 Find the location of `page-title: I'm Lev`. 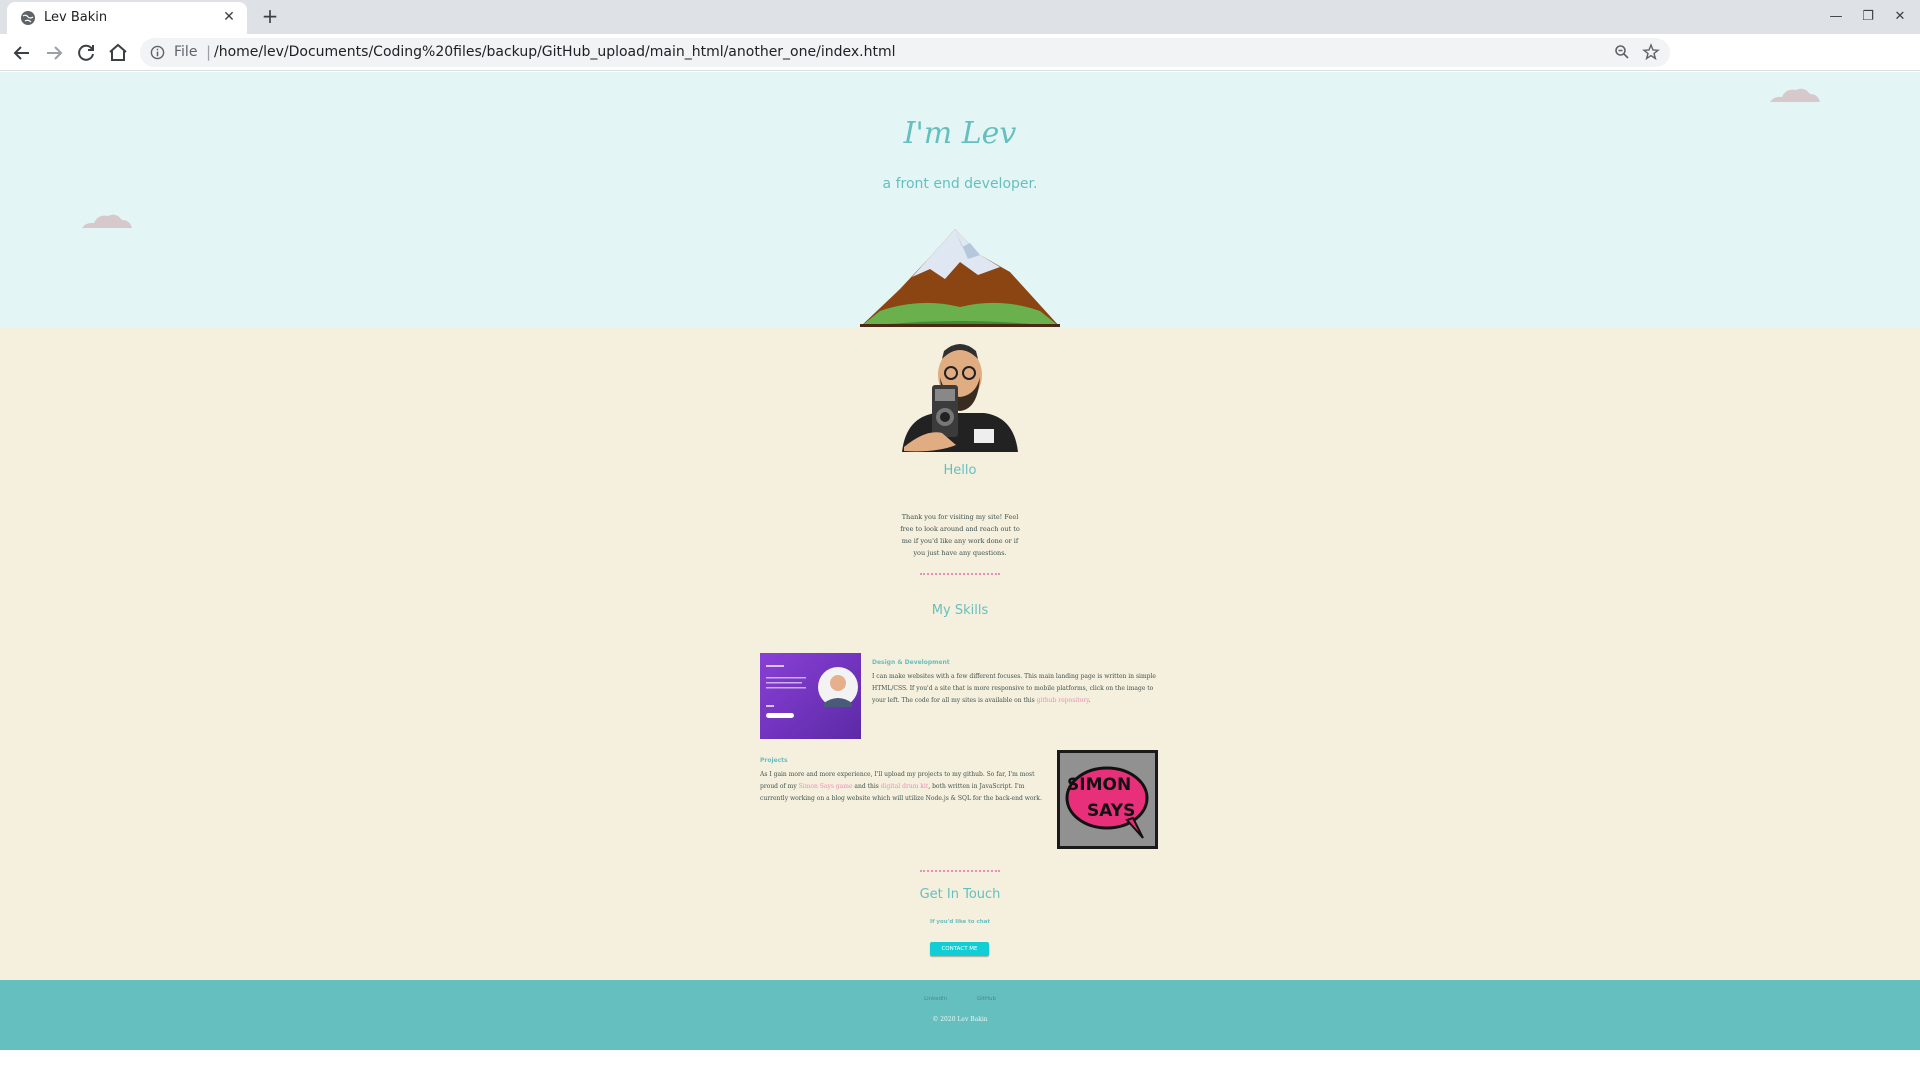

page-title: I'm Lev is located at coordinates (960, 133).